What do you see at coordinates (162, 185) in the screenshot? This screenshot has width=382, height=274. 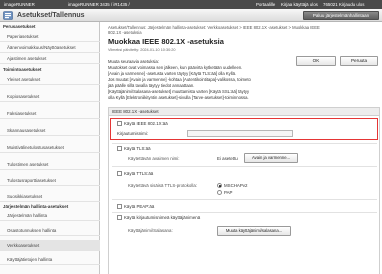 I see `ttls-protocol-label: Käytettävä sisäisä TTLS-protokolla:` at bounding box center [162, 185].